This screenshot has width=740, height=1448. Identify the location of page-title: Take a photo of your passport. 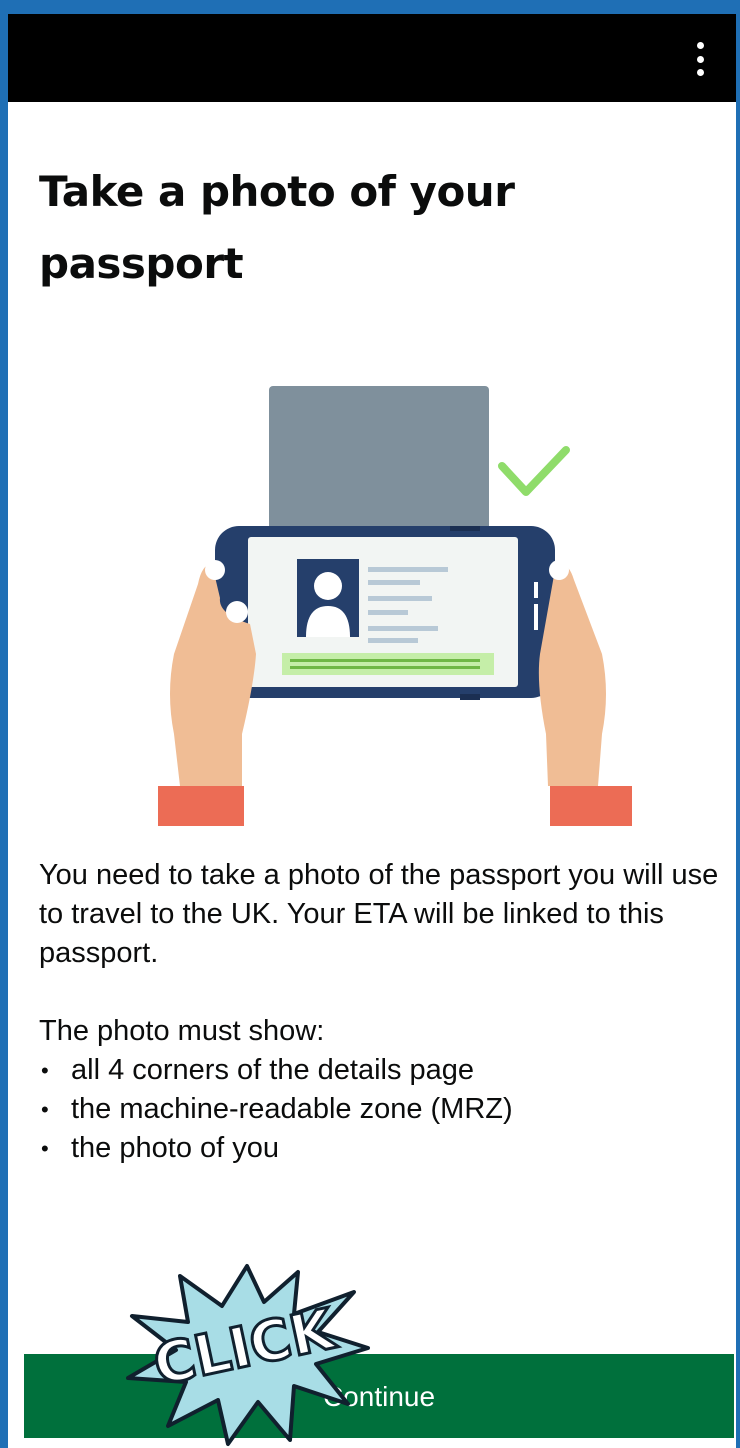
(277, 227).